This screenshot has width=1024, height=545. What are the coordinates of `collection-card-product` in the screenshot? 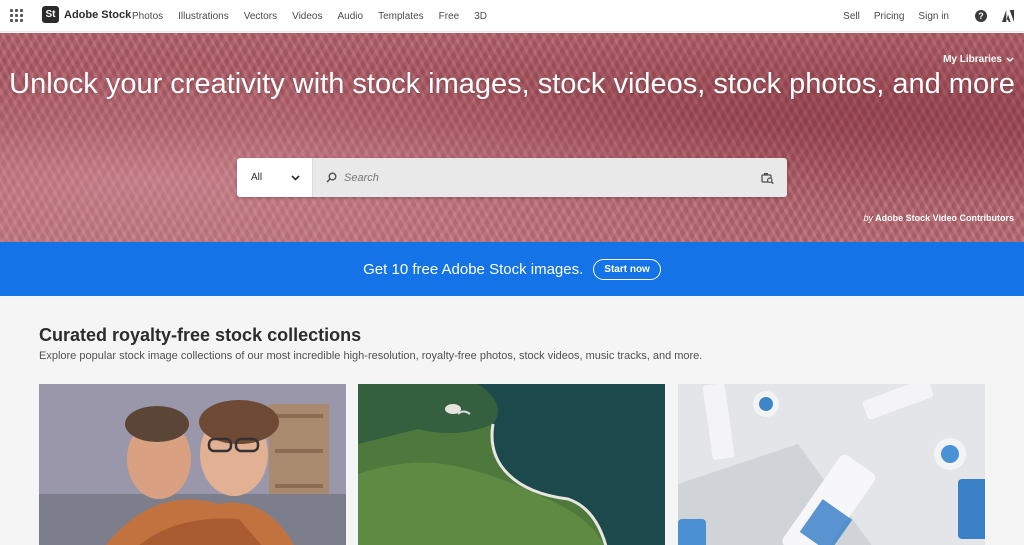 It's located at (831, 464).